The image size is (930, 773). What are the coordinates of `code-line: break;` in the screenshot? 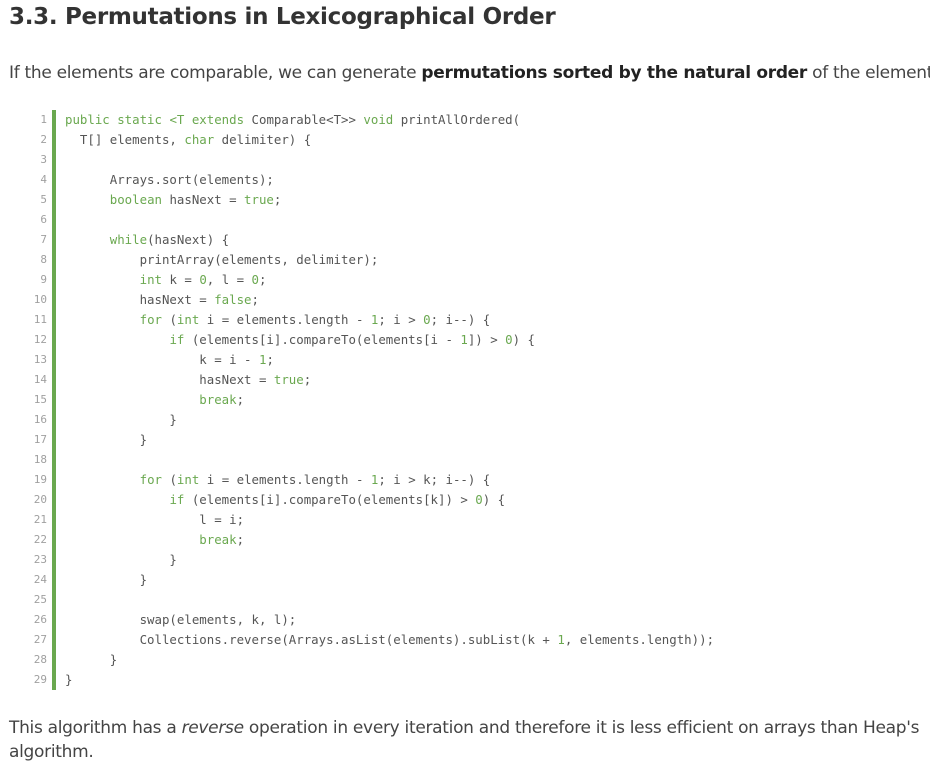 It's located at (486, 400).